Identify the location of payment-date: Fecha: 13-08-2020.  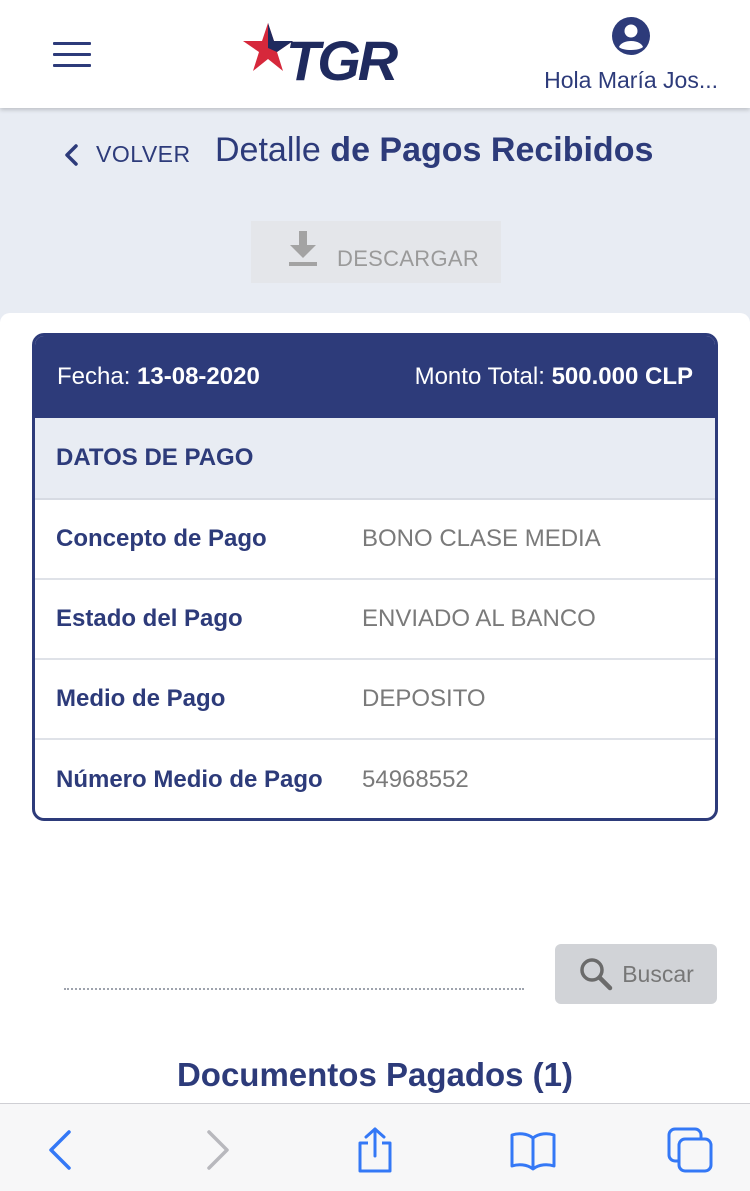
(158, 377).